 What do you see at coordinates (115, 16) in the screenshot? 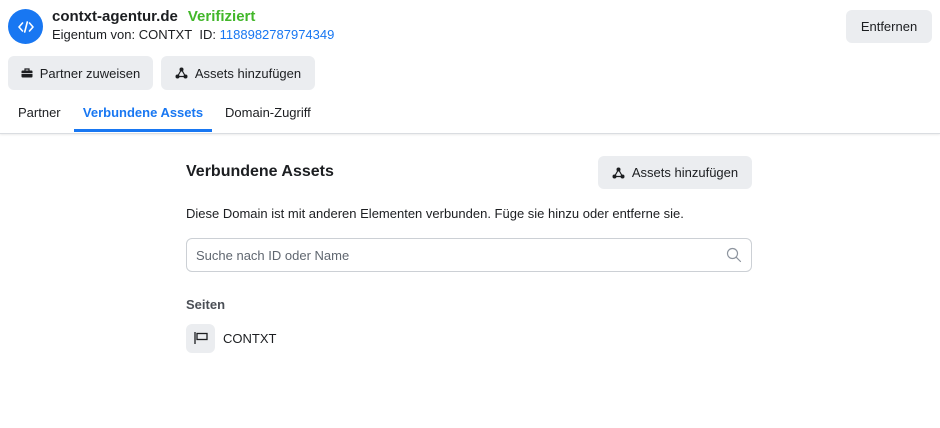
I see `domain-name: contxt-agentur.de` at bounding box center [115, 16].